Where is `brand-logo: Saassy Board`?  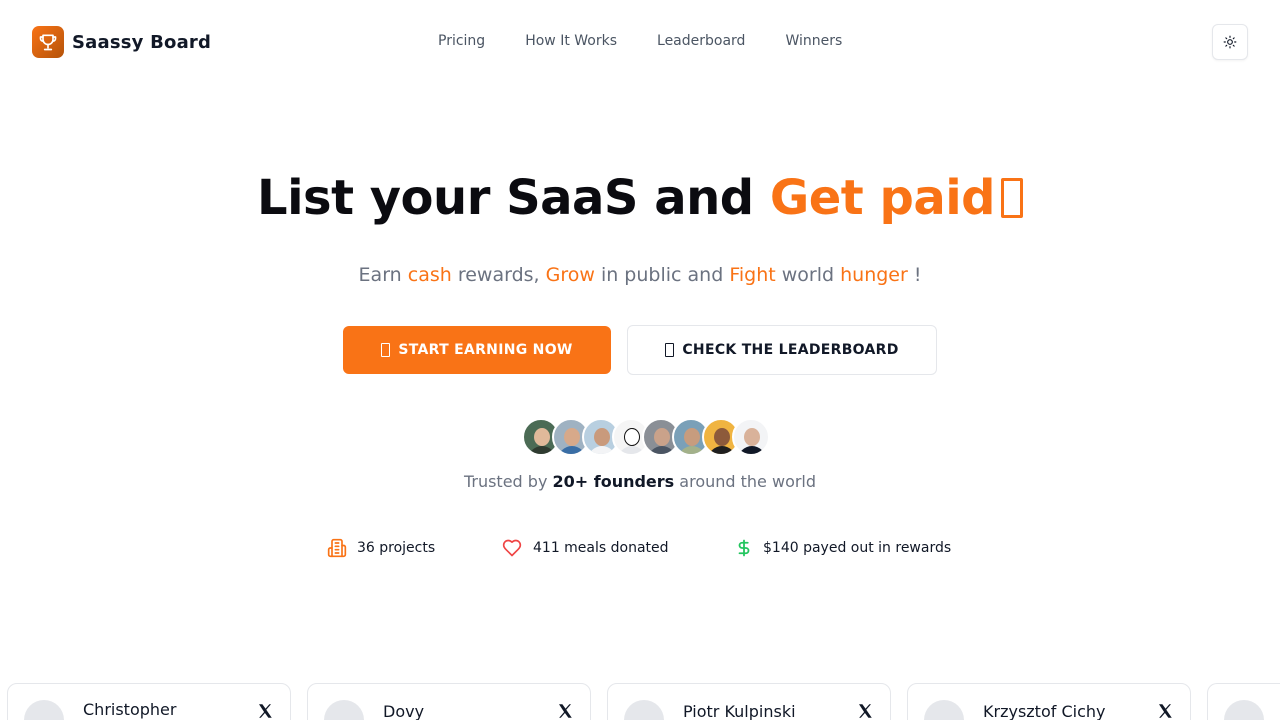
brand-logo: Saassy Board is located at coordinates (121, 42).